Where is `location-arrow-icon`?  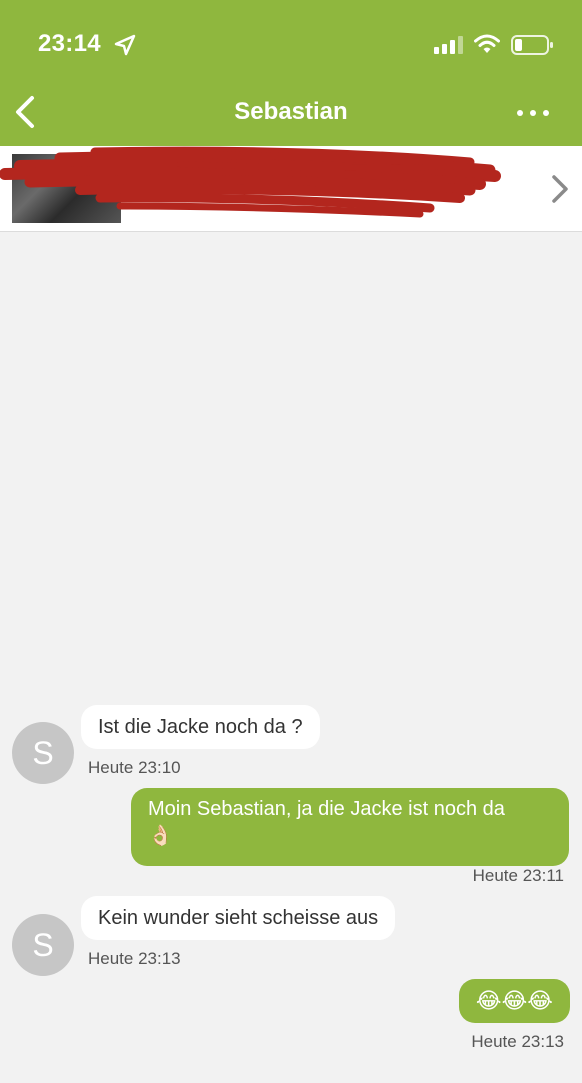 location-arrow-icon is located at coordinates (125, 45).